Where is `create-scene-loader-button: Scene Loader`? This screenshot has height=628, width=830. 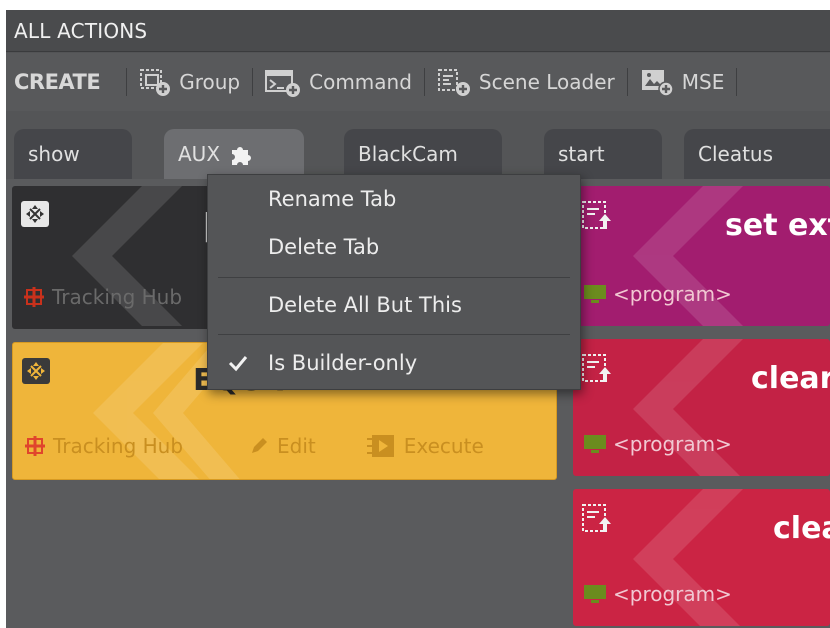
create-scene-loader-button: Scene Loader is located at coordinates (526, 82).